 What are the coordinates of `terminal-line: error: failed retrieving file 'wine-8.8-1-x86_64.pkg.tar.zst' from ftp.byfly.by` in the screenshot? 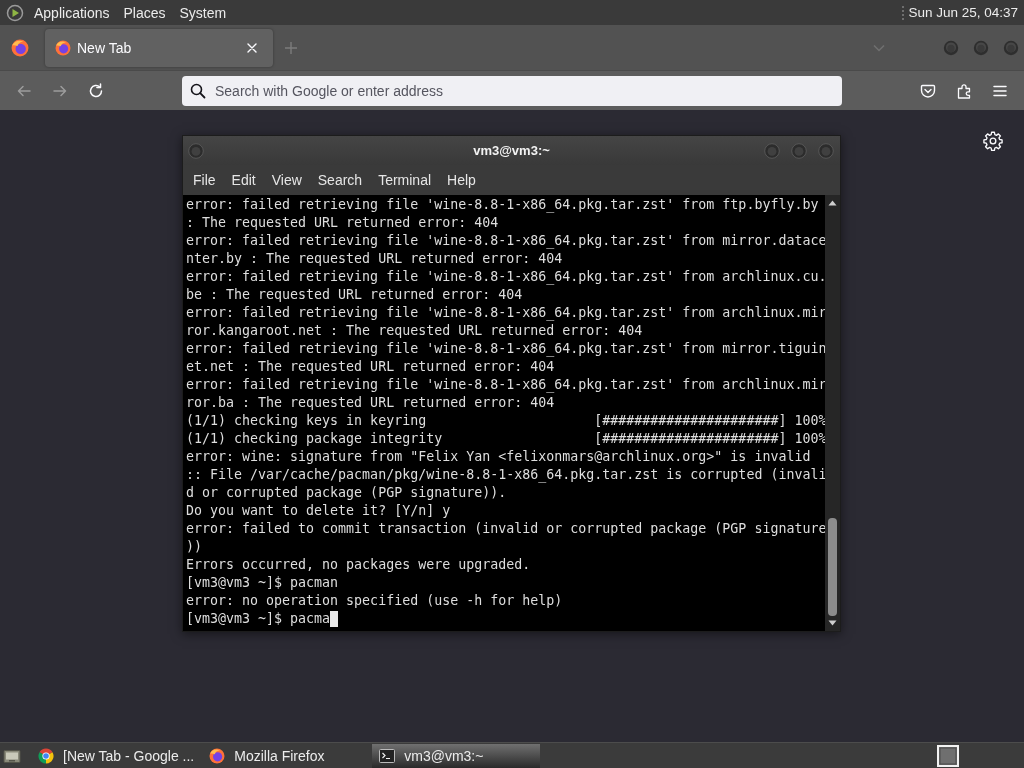 It's located at (502, 205).